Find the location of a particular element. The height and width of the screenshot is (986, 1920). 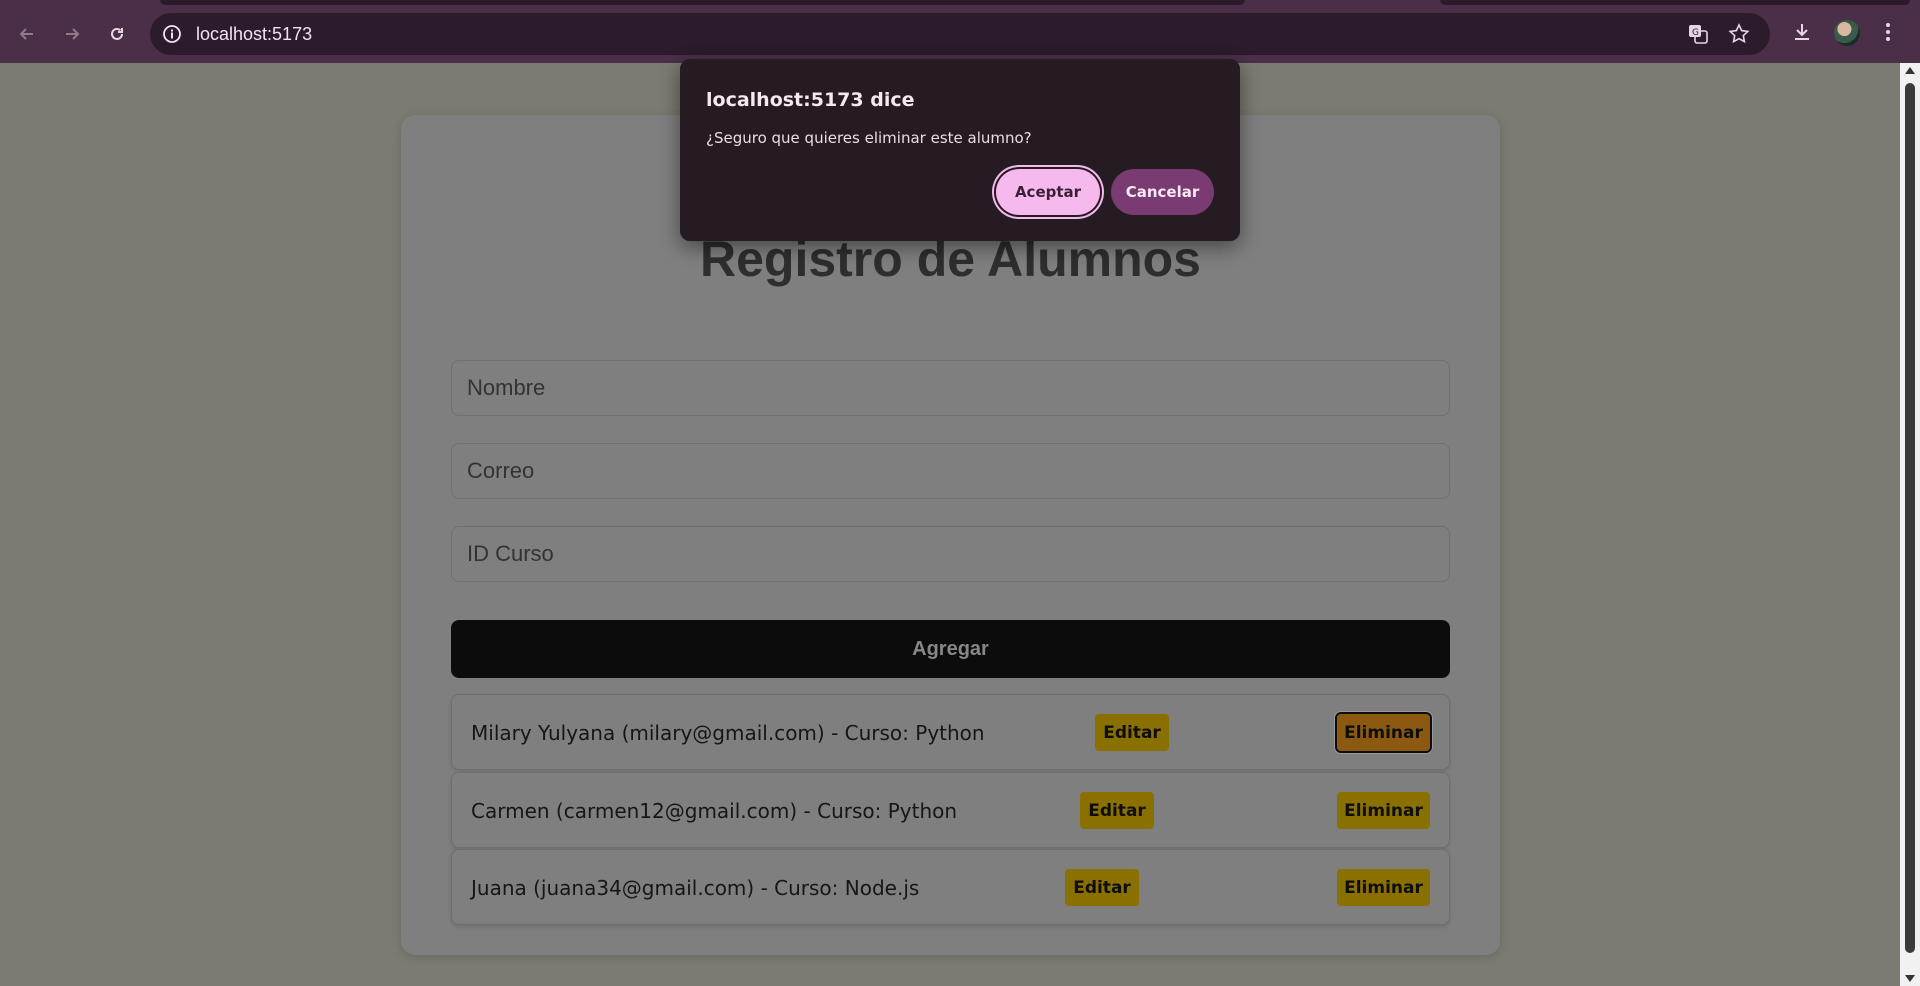

email-input is located at coordinates (950, 471).